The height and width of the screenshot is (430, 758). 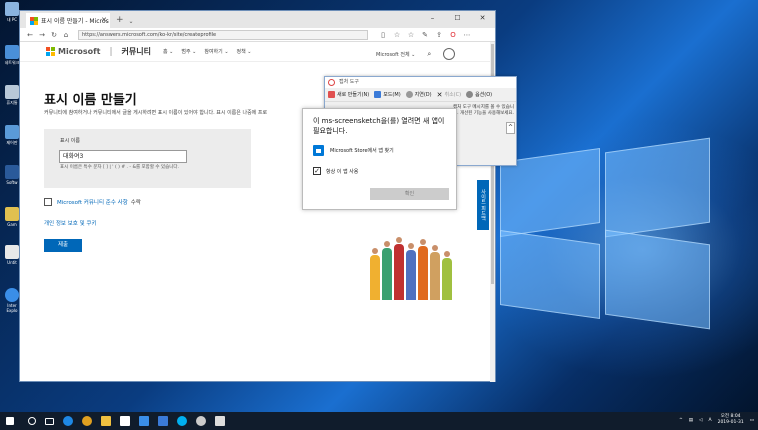 What do you see at coordinates (135, 203) in the screenshot?
I see `agree-suffix: 수락` at bounding box center [135, 203].